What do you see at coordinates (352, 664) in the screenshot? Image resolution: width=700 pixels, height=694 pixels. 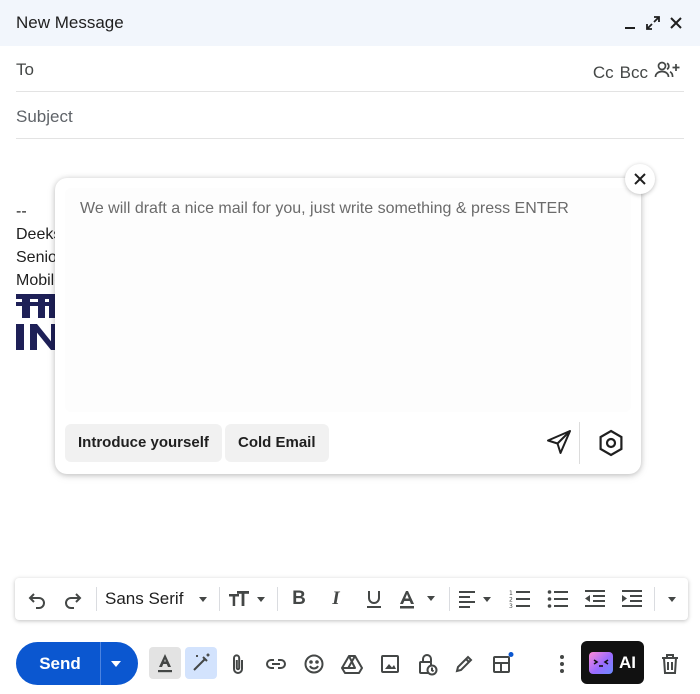 I see `drive-icon` at bounding box center [352, 664].